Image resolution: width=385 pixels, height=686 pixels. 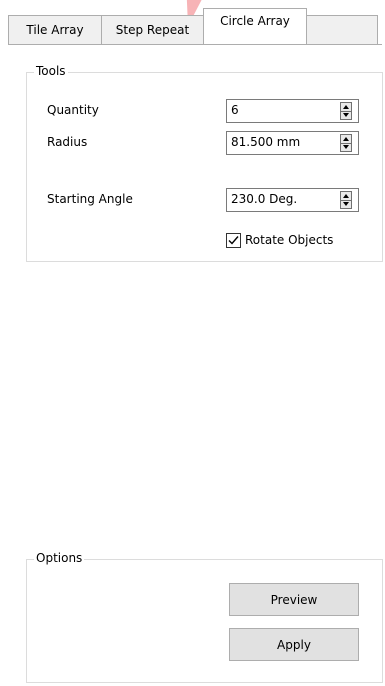 I want to click on radius-decrement-button, so click(x=346, y=147).